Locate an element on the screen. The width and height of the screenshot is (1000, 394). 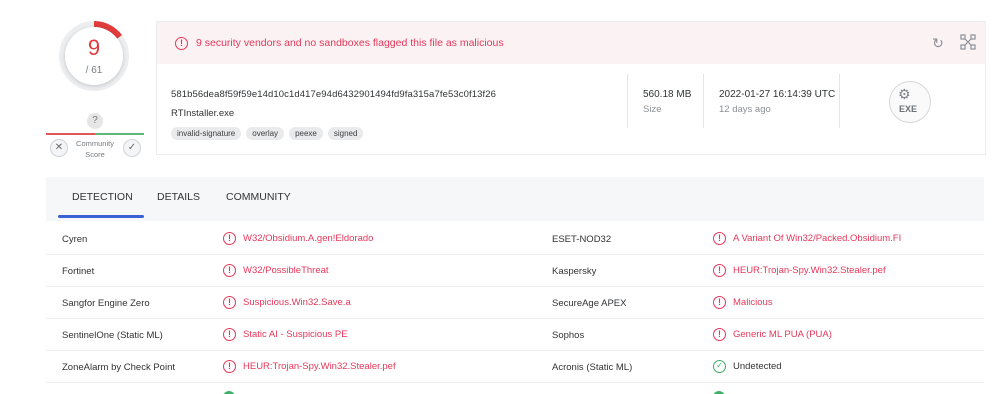
file-size-value: 560.18 MB is located at coordinates (667, 94).